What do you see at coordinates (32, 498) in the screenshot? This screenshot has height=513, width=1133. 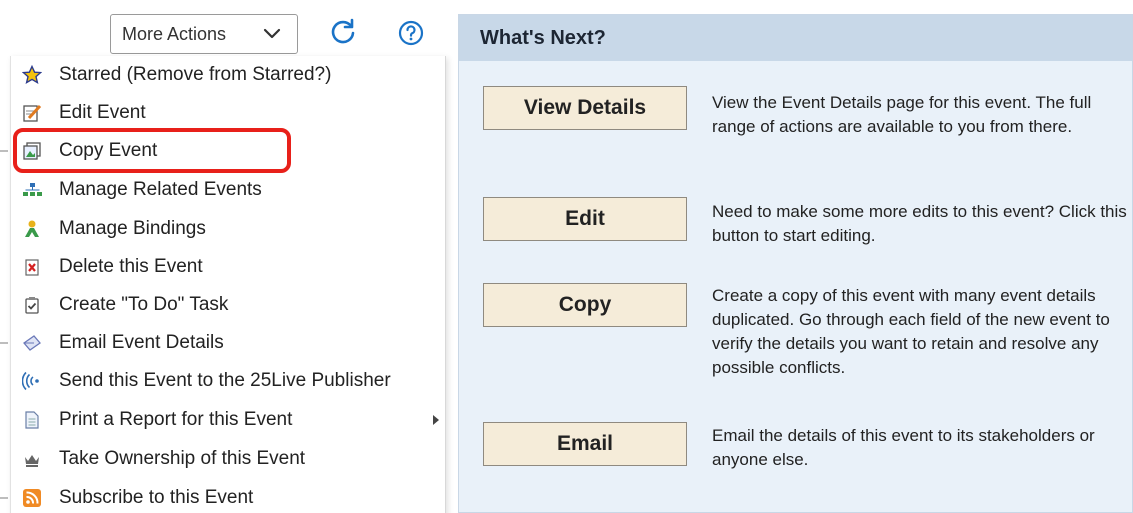 I see `rss-icon` at bounding box center [32, 498].